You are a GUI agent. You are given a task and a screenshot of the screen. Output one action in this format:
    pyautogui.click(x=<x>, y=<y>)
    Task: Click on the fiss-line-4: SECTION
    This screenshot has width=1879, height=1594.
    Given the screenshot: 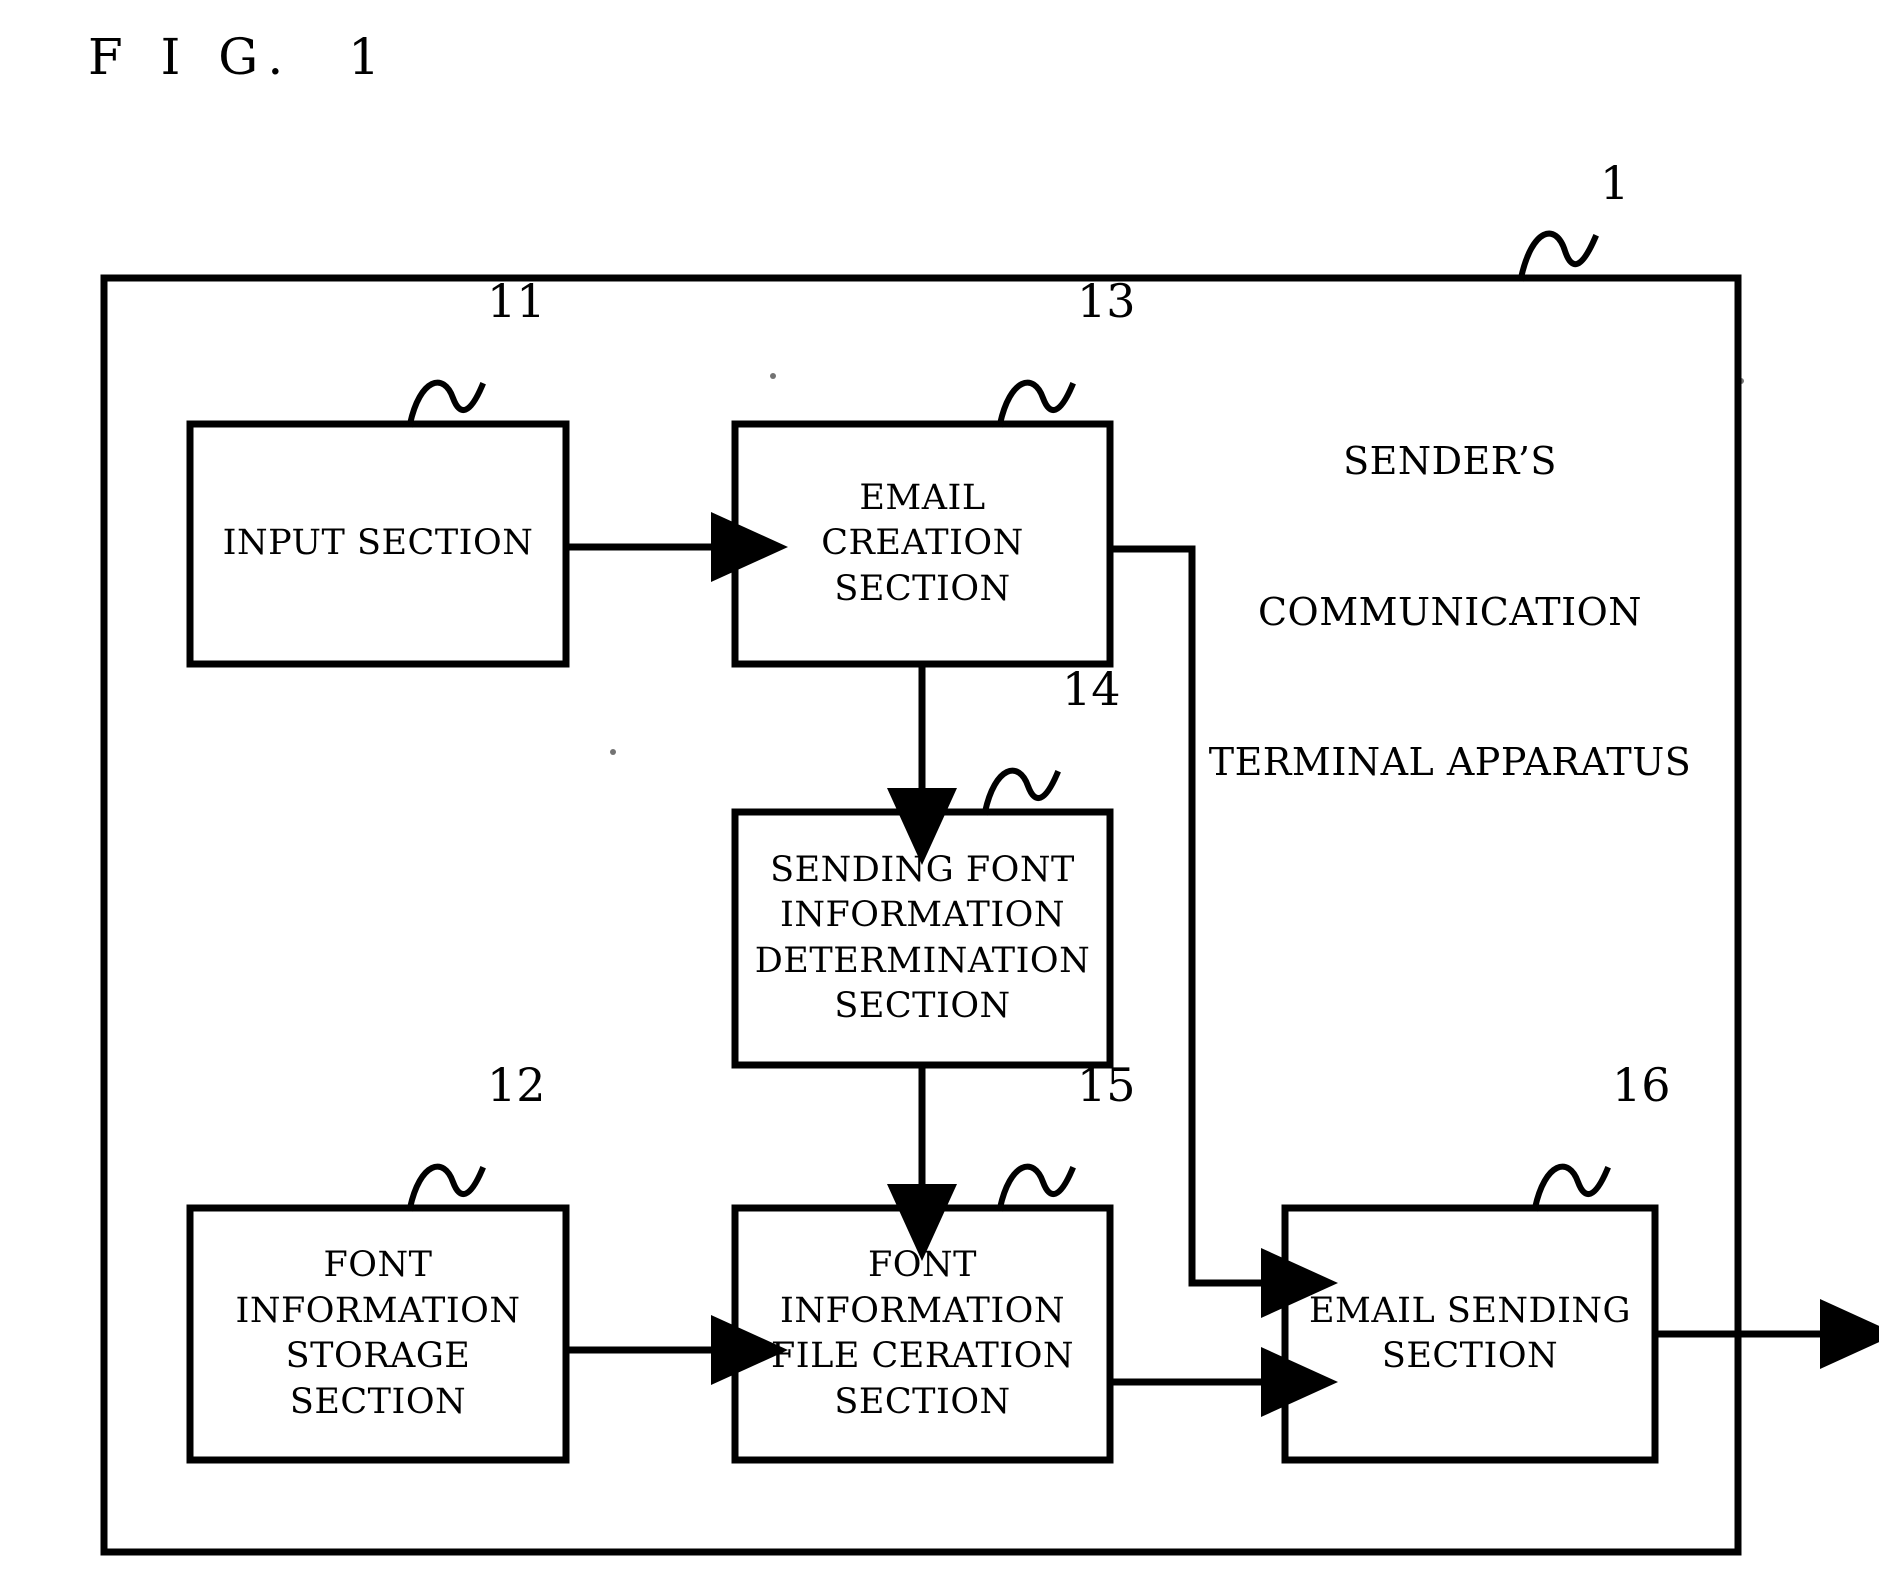 What is the action you would take?
    pyautogui.click(x=378, y=1401)
    